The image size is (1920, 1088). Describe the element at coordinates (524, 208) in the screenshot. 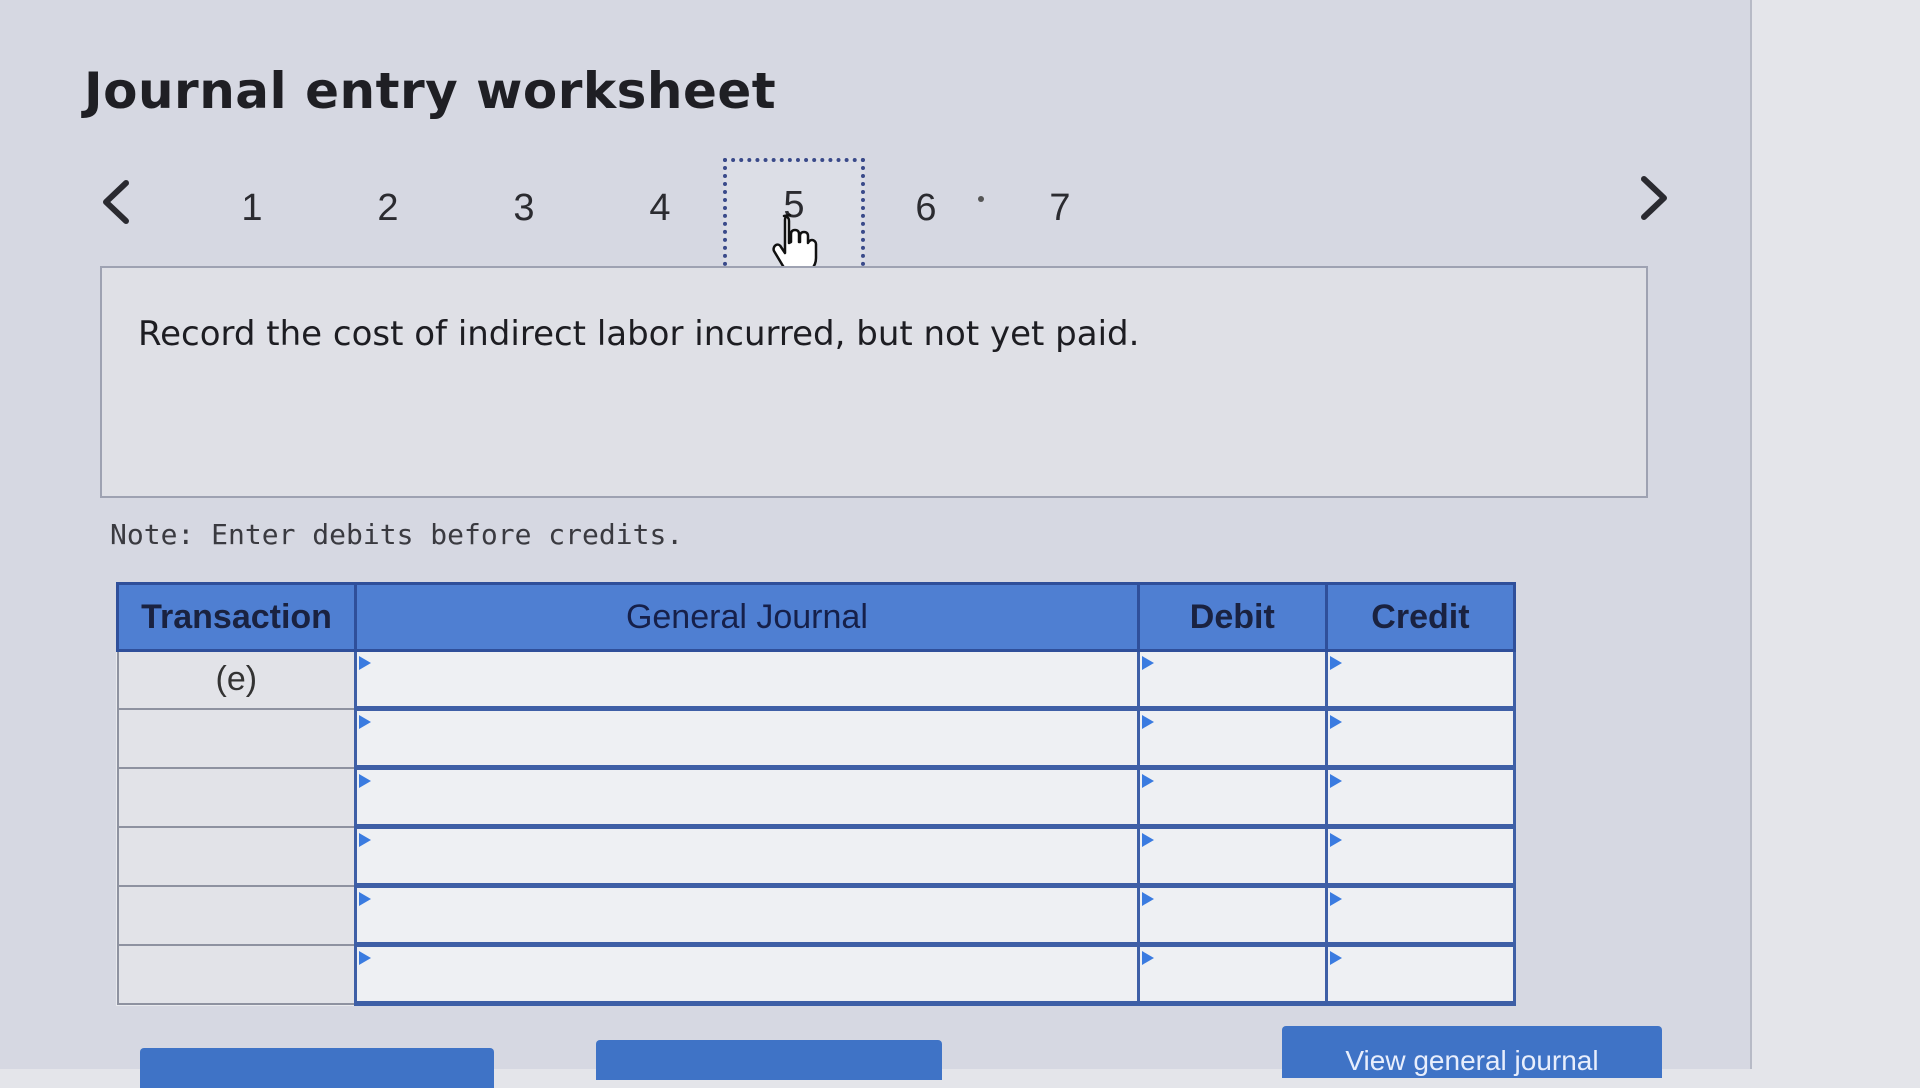

I see `page-tab-3: 3` at that location.